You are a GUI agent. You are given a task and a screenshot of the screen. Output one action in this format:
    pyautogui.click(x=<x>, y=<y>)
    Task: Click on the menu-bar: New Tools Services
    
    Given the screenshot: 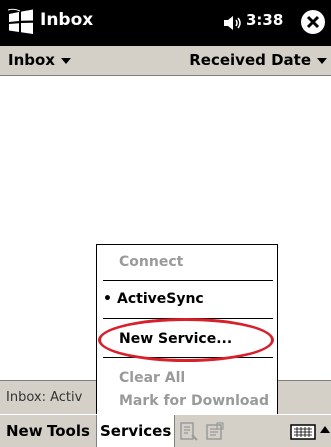 What is the action you would take?
    pyautogui.click(x=165, y=430)
    